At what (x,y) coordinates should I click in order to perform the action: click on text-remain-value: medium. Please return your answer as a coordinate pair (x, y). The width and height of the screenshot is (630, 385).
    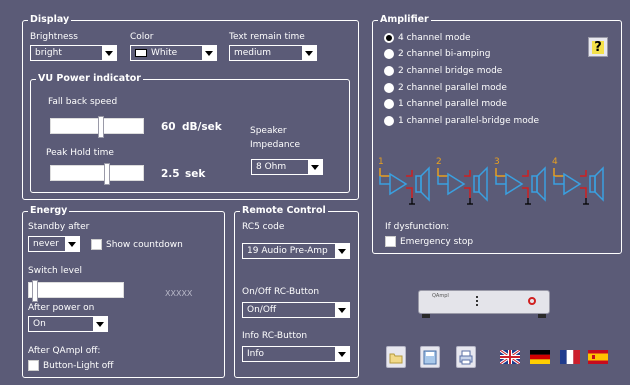
    Looking at the image, I should click on (252, 53).